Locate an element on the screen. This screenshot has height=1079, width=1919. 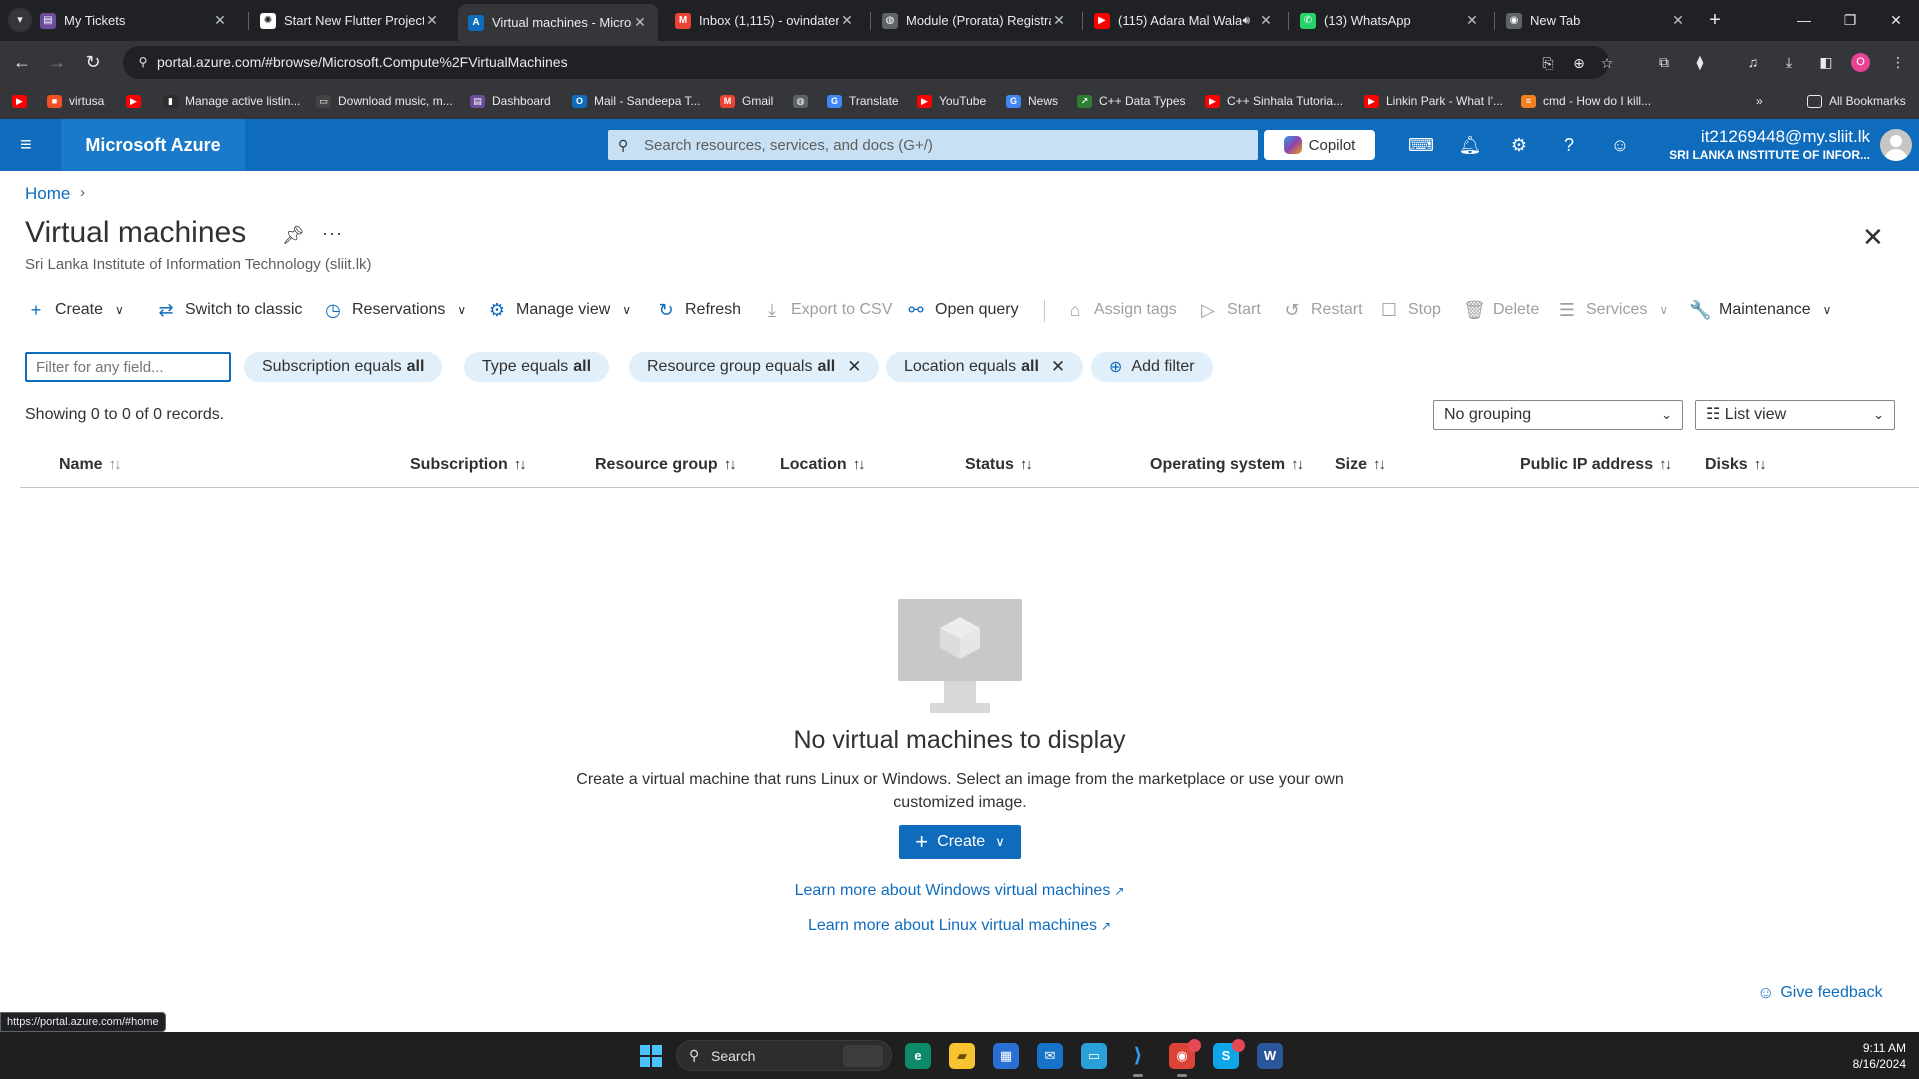
back-button: ← is located at coordinates (22, 62).